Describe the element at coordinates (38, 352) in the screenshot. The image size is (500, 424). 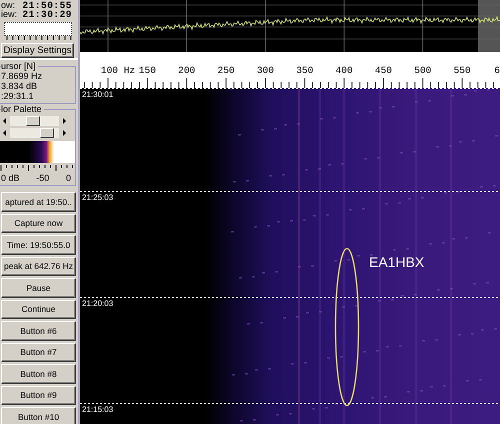
I see `panel-button: Button #7` at that location.